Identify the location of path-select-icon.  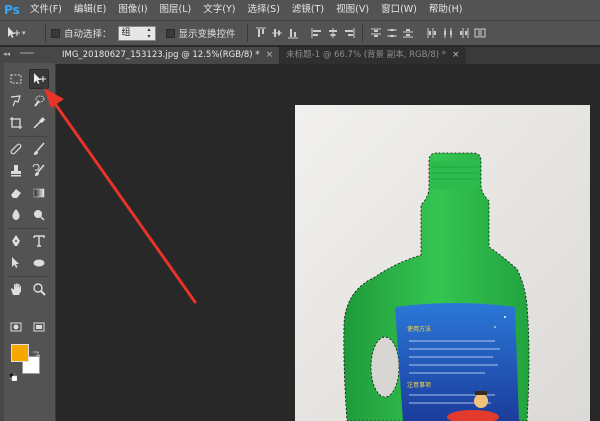
(15, 262).